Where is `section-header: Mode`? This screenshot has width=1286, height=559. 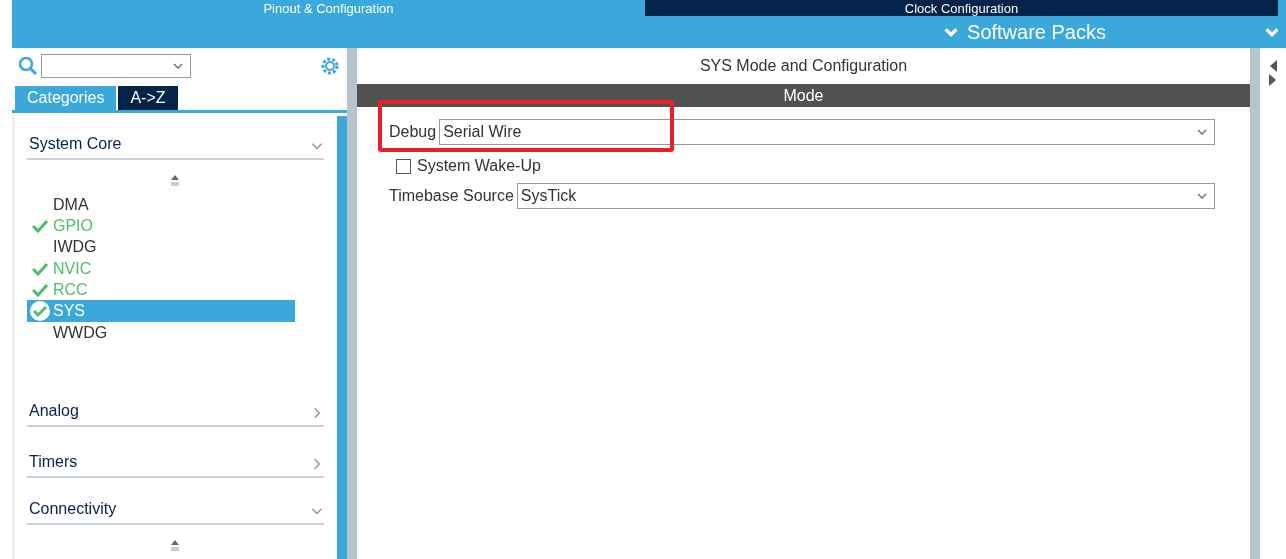 section-header: Mode is located at coordinates (803, 95).